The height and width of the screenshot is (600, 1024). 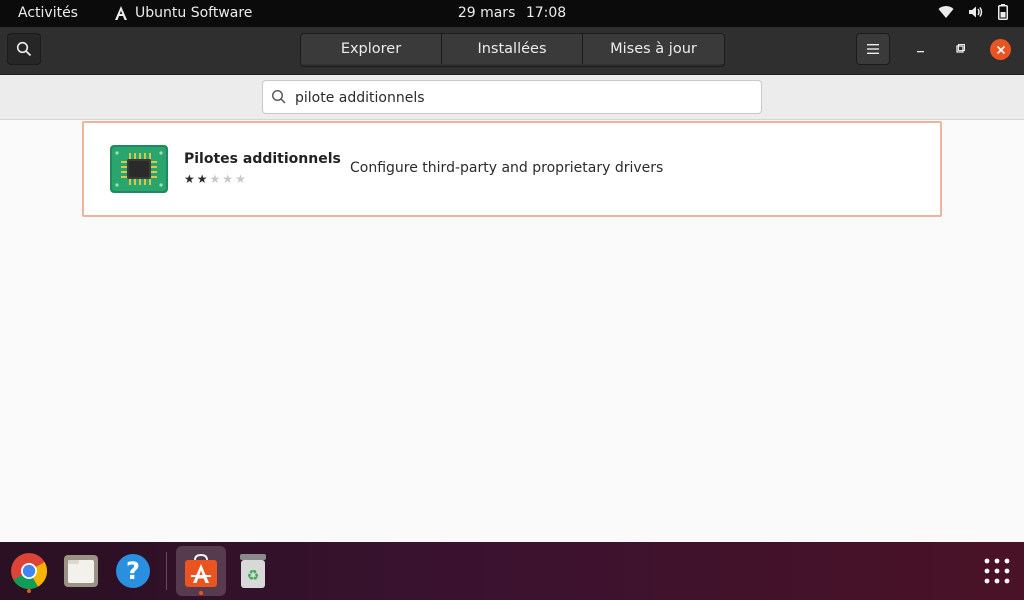 I want to click on trash-icon: ♻, so click(x=253, y=571).